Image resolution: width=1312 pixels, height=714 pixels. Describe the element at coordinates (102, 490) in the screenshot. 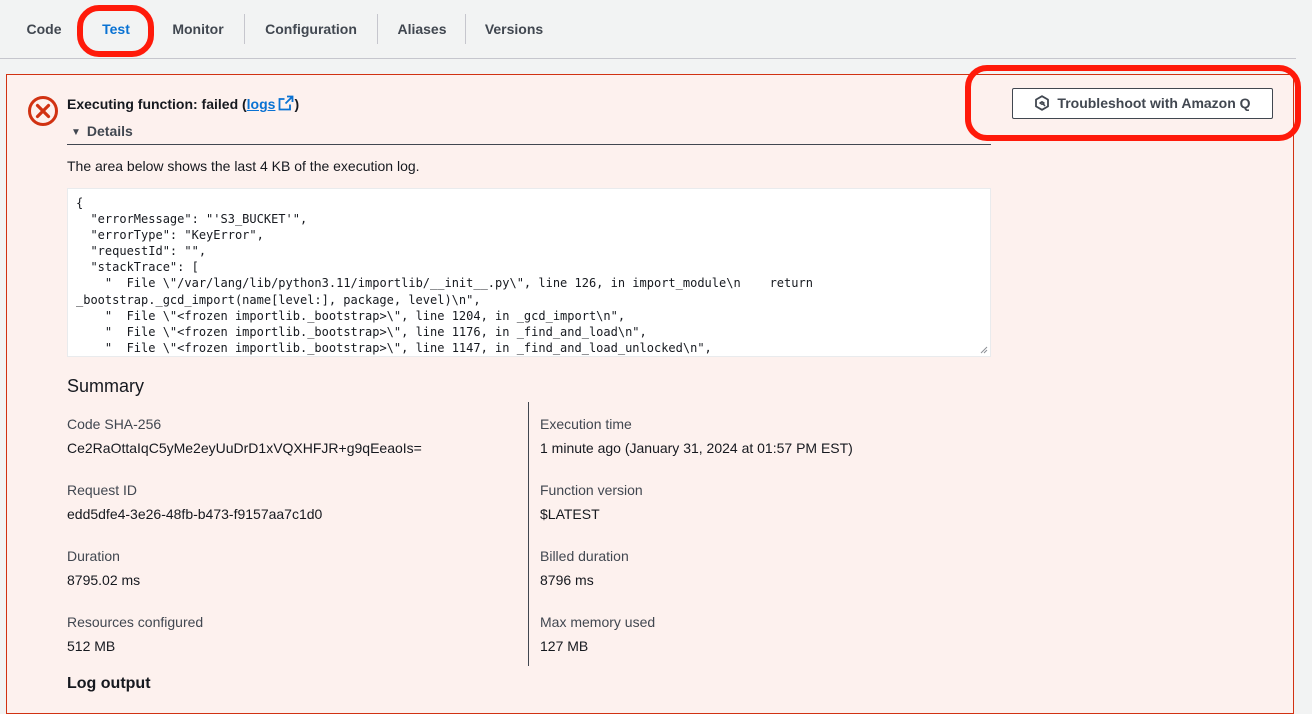

I see `request-id-label: Request ID` at that location.